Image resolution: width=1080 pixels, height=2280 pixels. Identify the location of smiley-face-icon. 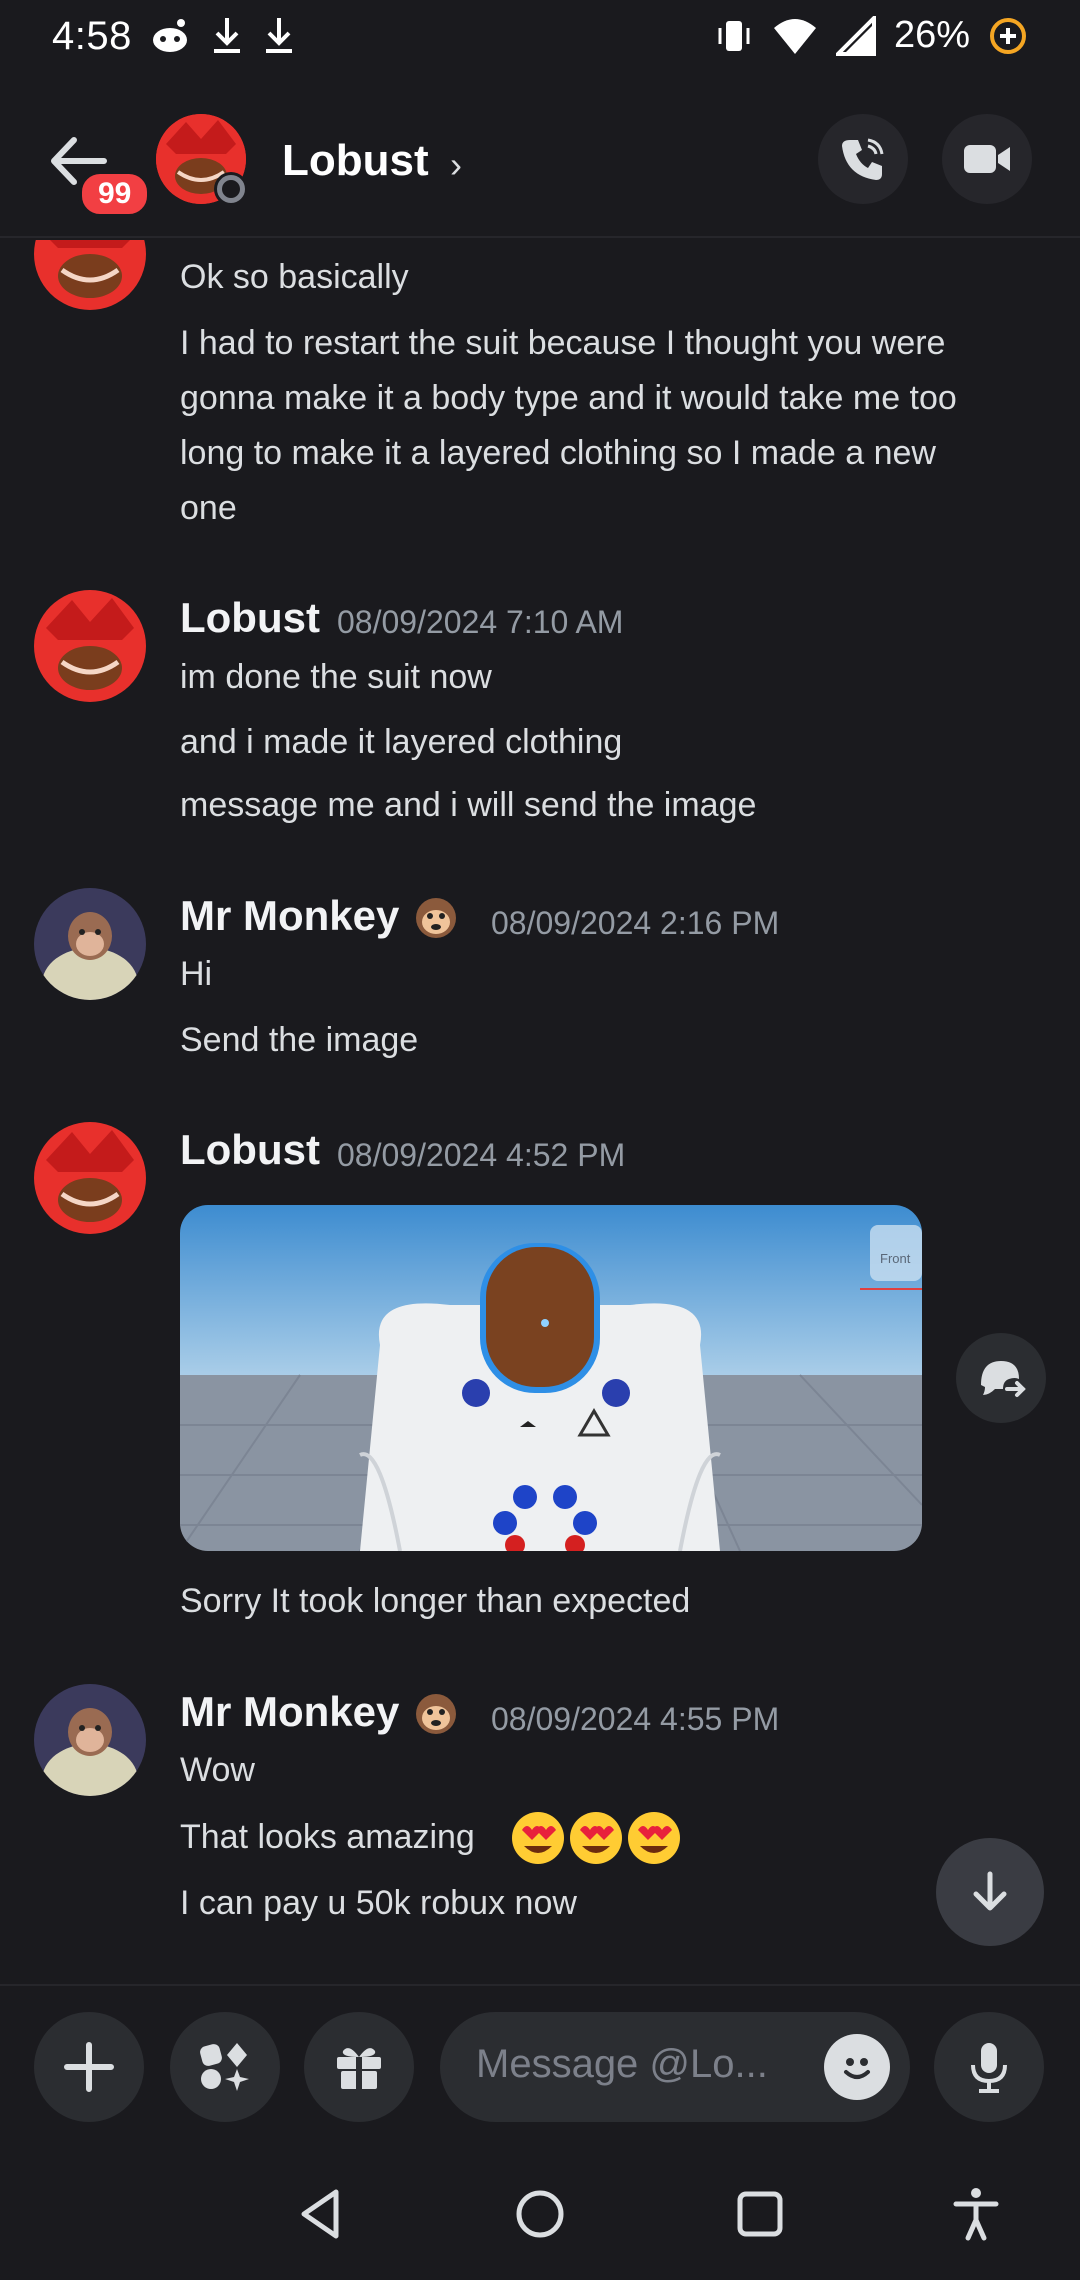
(857, 2068).